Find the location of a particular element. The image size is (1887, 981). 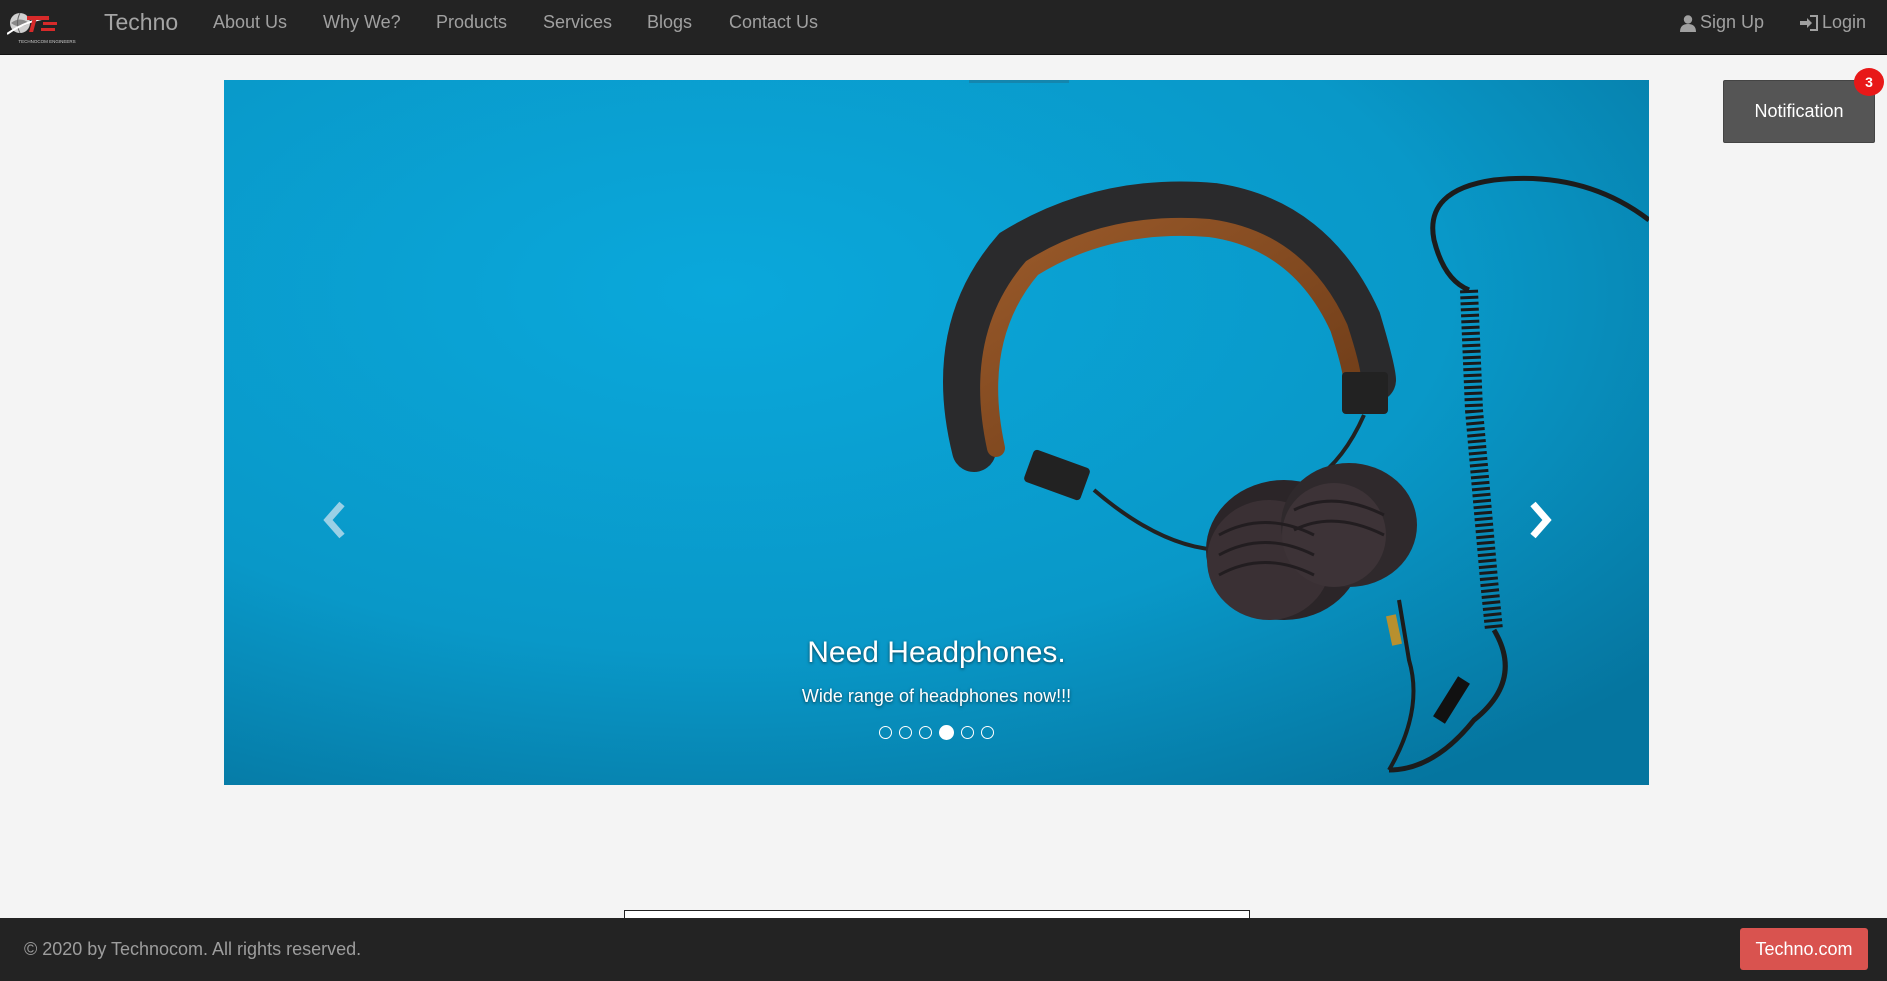

notification-label: Notification is located at coordinates (1799, 111).